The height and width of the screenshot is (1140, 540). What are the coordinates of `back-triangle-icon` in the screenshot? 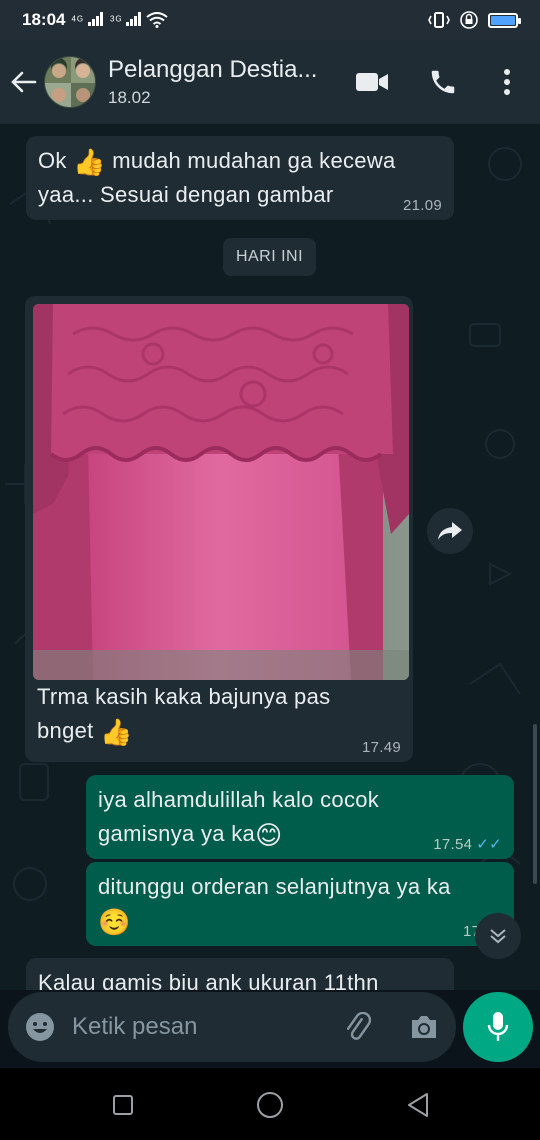 It's located at (418, 1105).